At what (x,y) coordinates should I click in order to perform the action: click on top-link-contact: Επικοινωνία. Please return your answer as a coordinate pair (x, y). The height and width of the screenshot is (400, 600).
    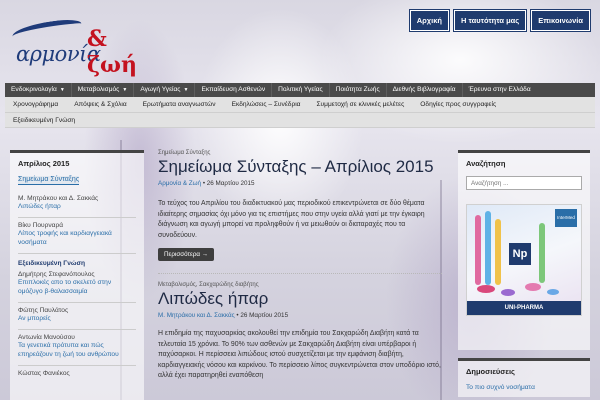
    Looking at the image, I should click on (560, 20).